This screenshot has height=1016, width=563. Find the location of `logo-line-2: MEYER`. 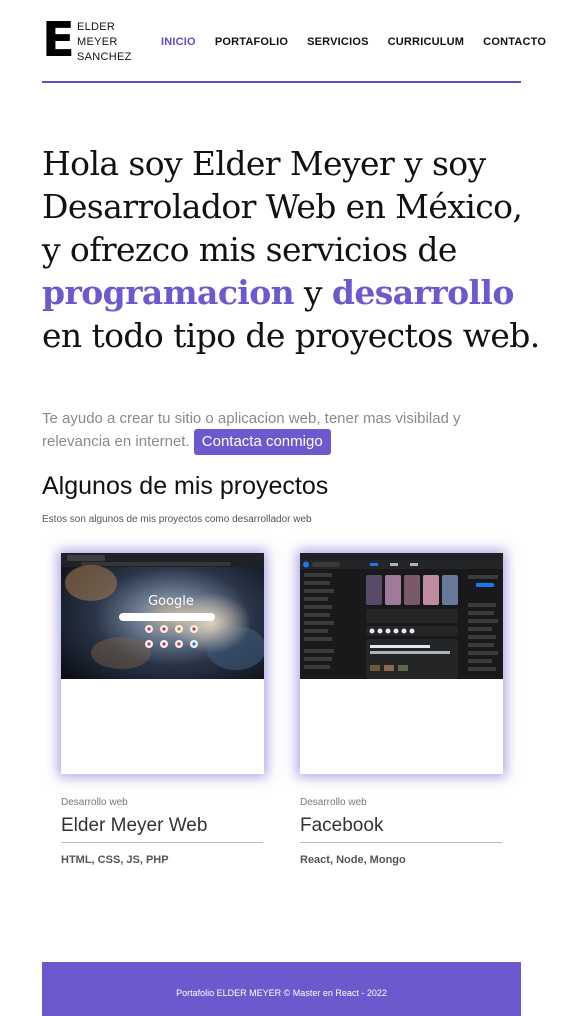

logo-line-2: MEYER is located at coordinates (97, 42).